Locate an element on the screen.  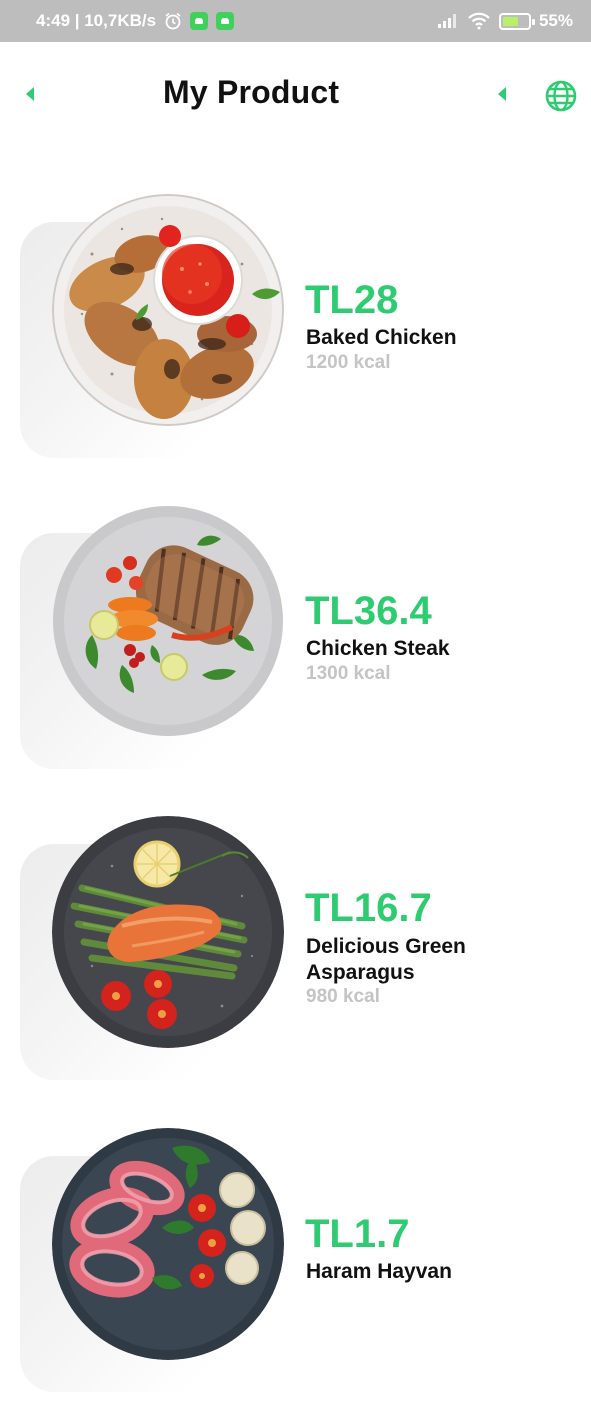
status-time-speed: 4:49 | 10,7KB/s is located at coordinates (96, 20).